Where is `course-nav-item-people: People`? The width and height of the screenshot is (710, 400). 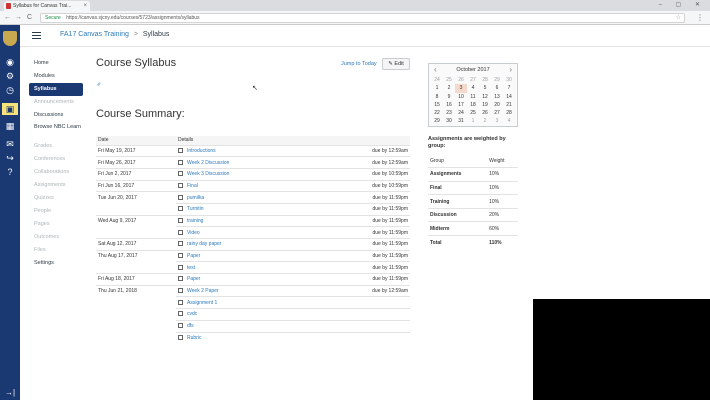
course-nav-item-people: People is located at coordinates (56, 211).